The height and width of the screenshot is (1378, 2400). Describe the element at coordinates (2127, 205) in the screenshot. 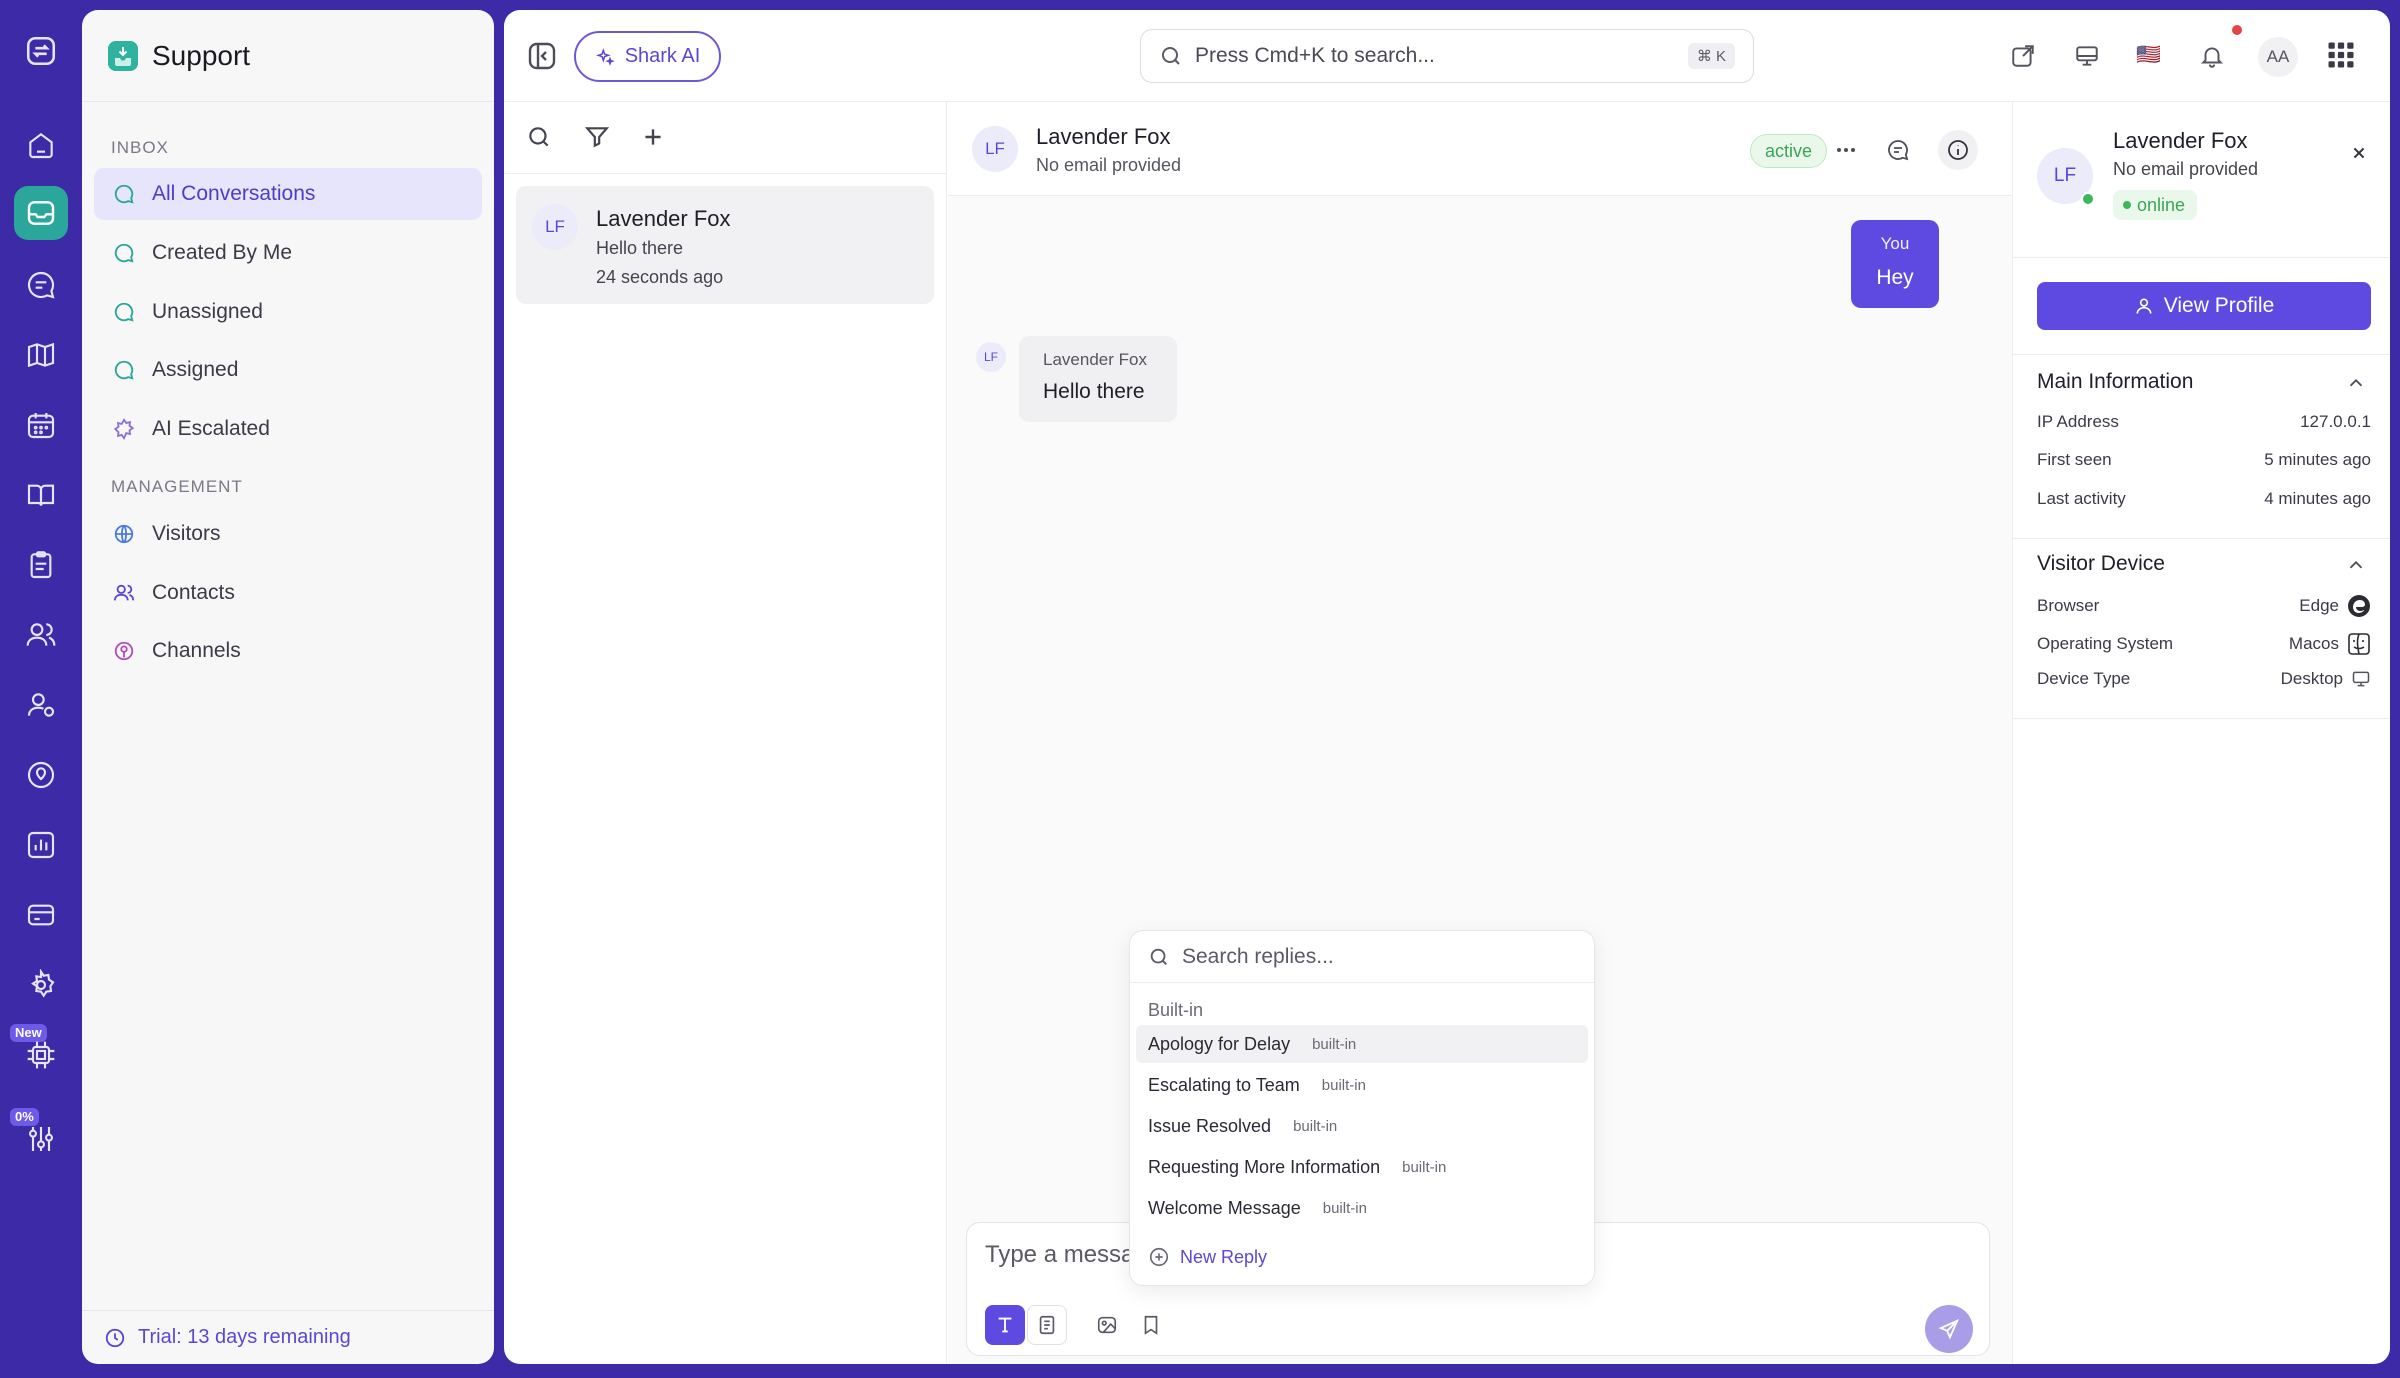

I see `status-dot` at that location.